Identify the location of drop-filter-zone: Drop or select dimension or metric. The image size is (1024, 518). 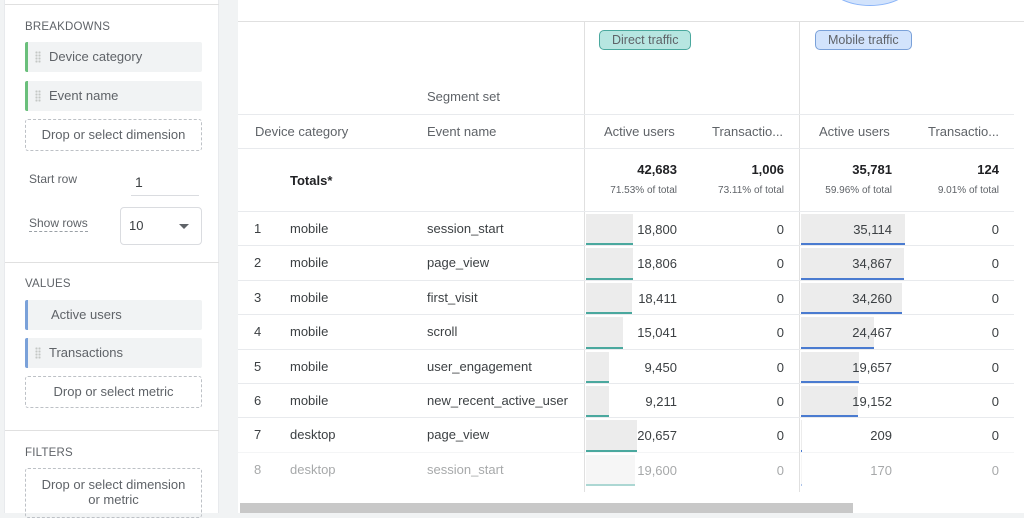
(113, 493).